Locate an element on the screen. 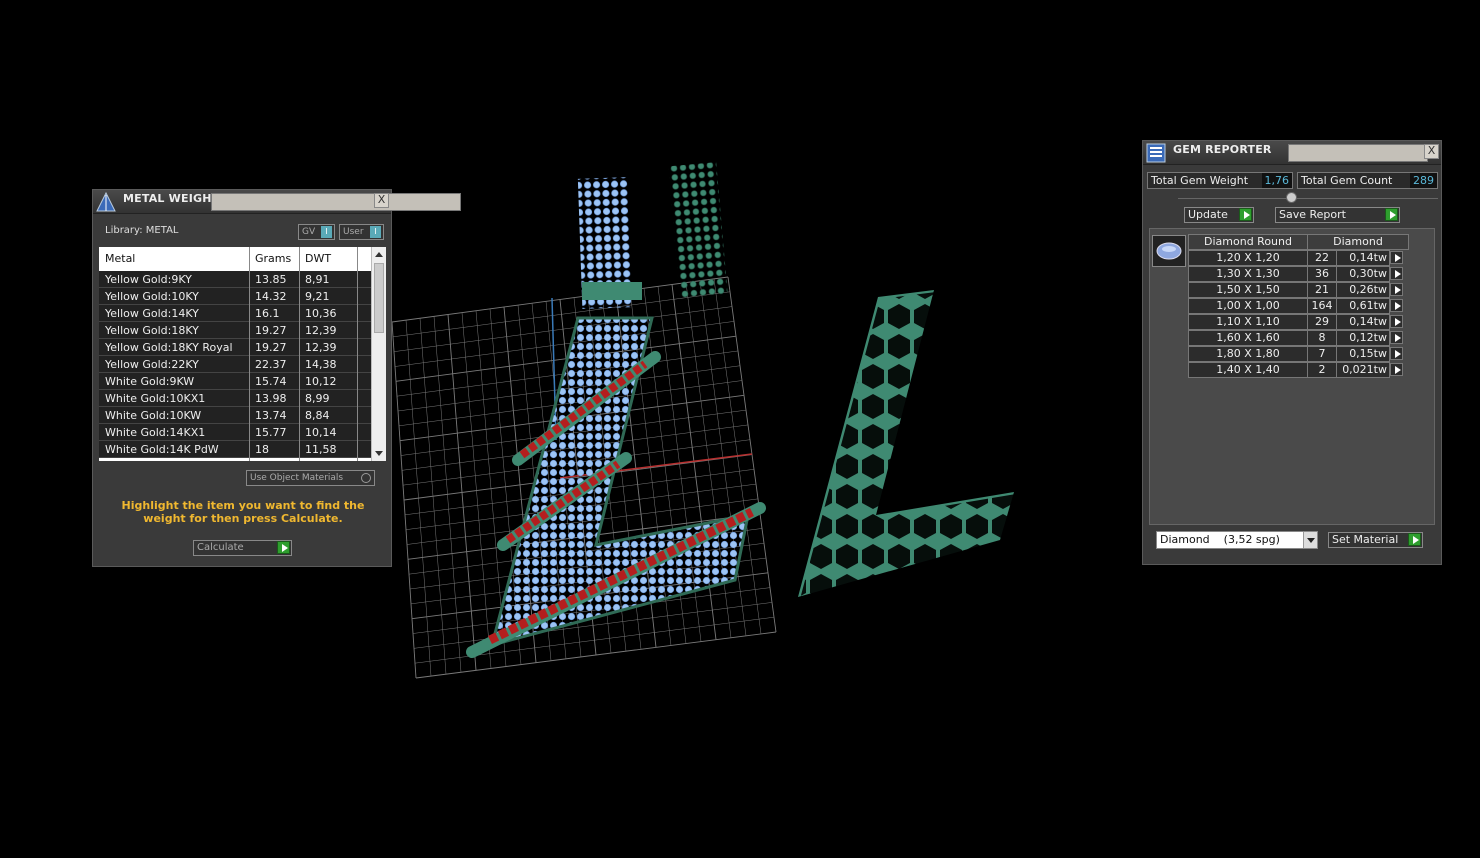 The height and width of the screenshot is (858, 1480). table-row: White Gold:14K PdW 18 11,58 is located at coordinates (235, 449).